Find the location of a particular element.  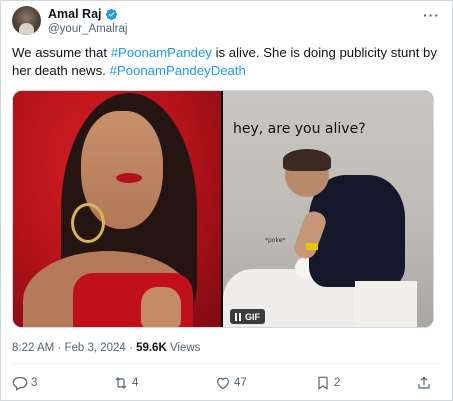

gif-man-body is located at coordinates (357, 231).